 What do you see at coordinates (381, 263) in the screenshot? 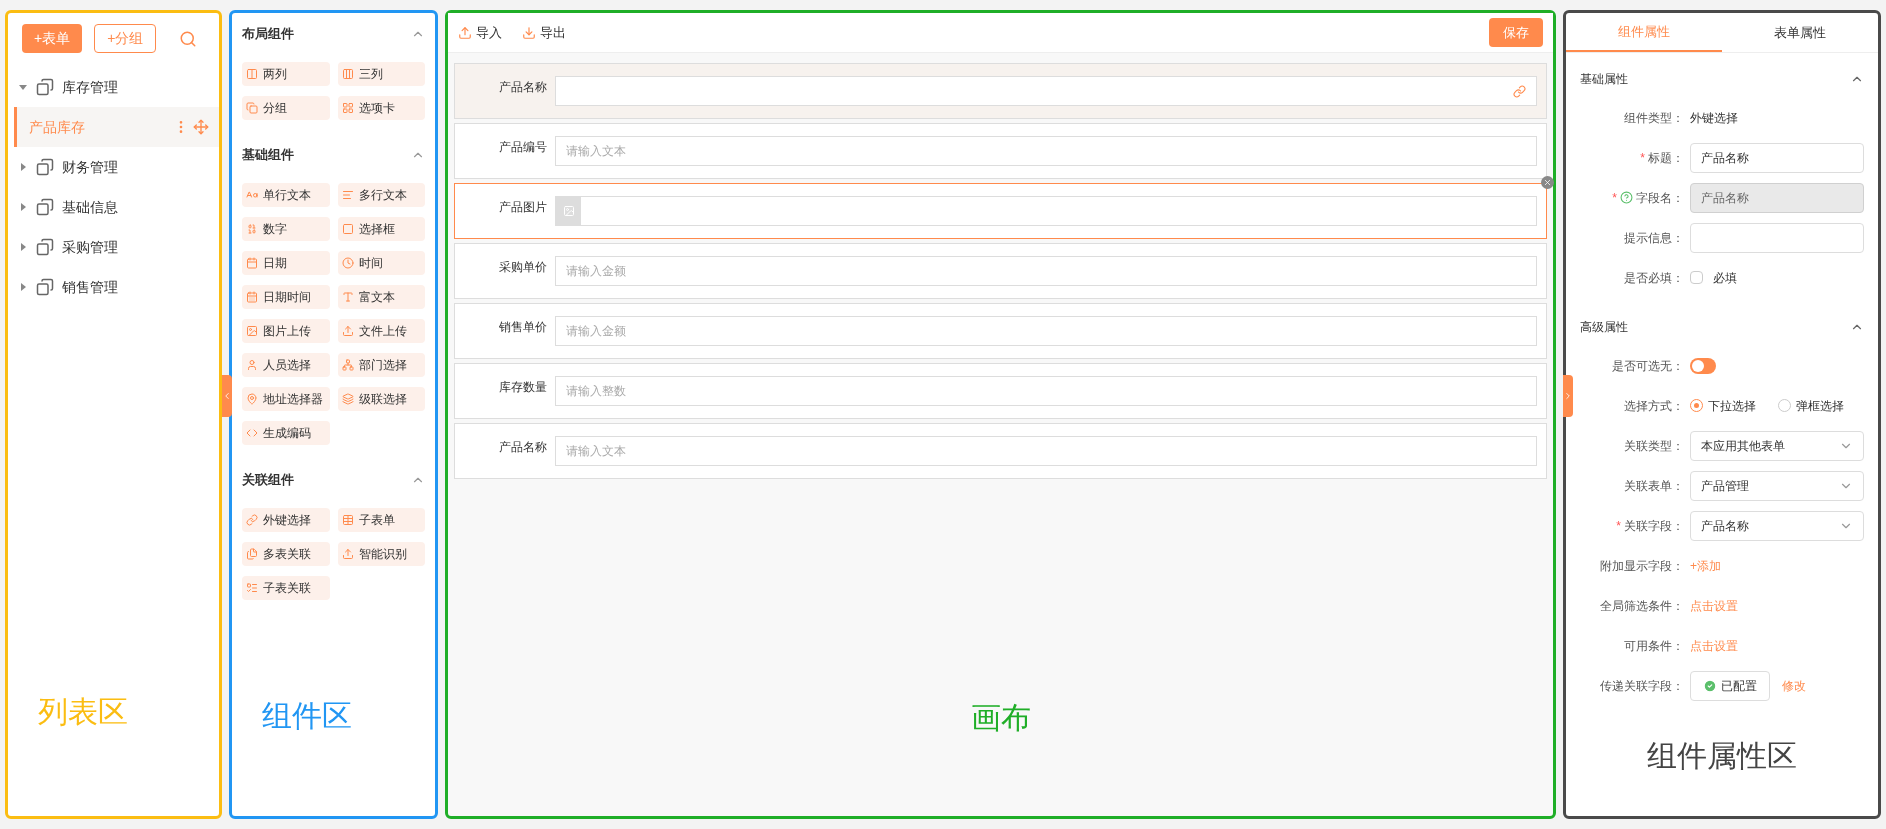
I see `component-item: 时间` at bounding box center [381, 263].